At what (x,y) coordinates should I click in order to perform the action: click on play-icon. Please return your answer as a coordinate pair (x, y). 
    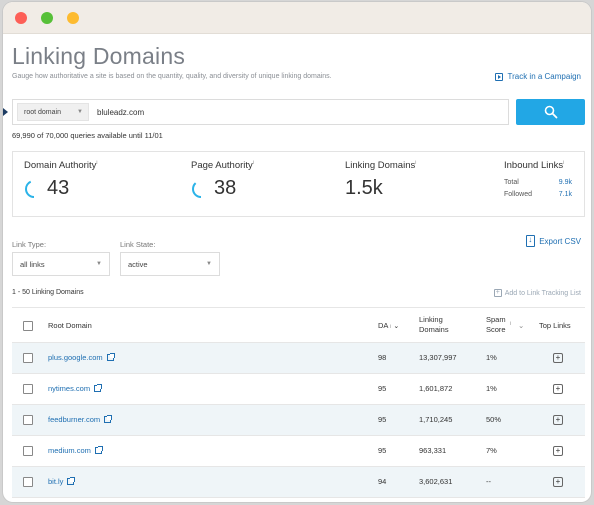
    Looking at the image, I should click on (499, 76).